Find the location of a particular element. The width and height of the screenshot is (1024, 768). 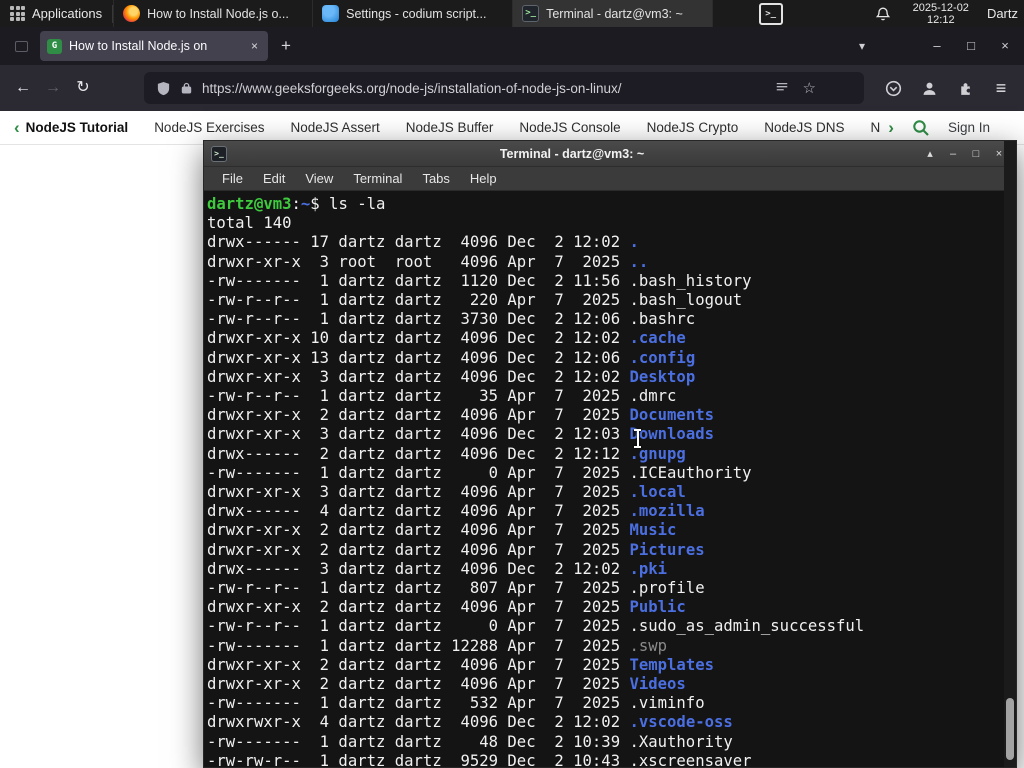

browser-tab: G How to Install Node.js on × is located at coordinates (154, 46).